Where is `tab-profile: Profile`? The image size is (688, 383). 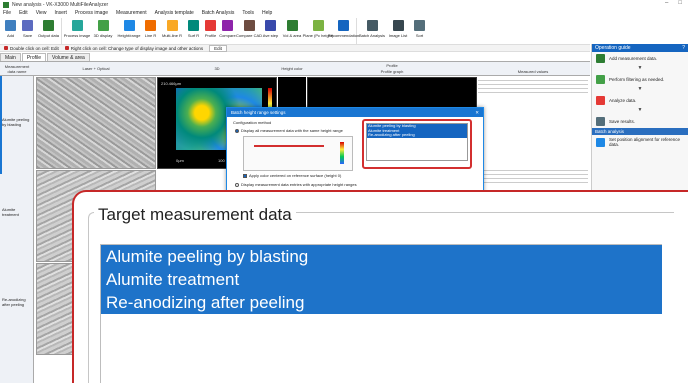 tab-profile: Profile is located at coordinates (34, 57).